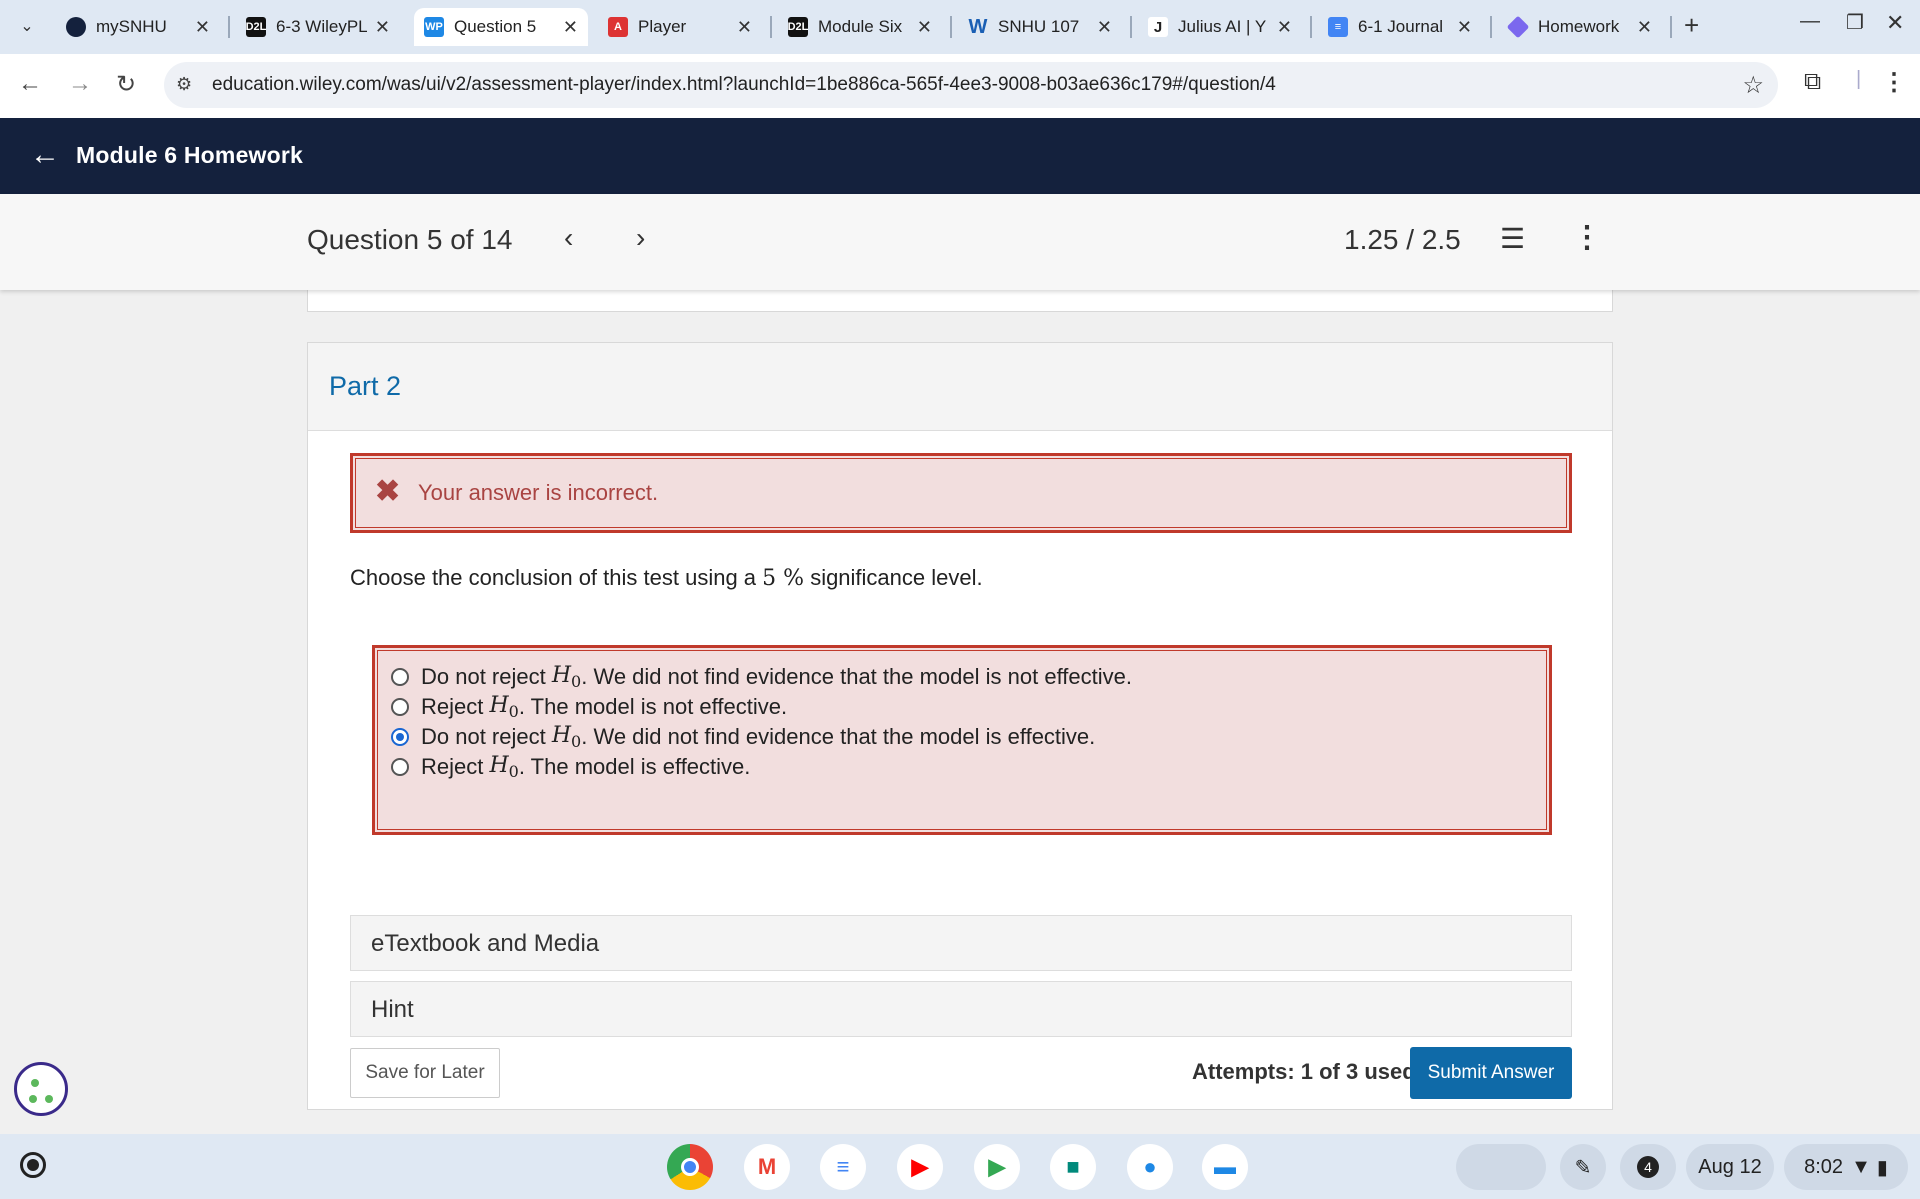 The image size is (1920, 1199). Describe the element at coordinates (1812, 82) in the screenshot. I see `extensions-icon: ⧉` at that location.